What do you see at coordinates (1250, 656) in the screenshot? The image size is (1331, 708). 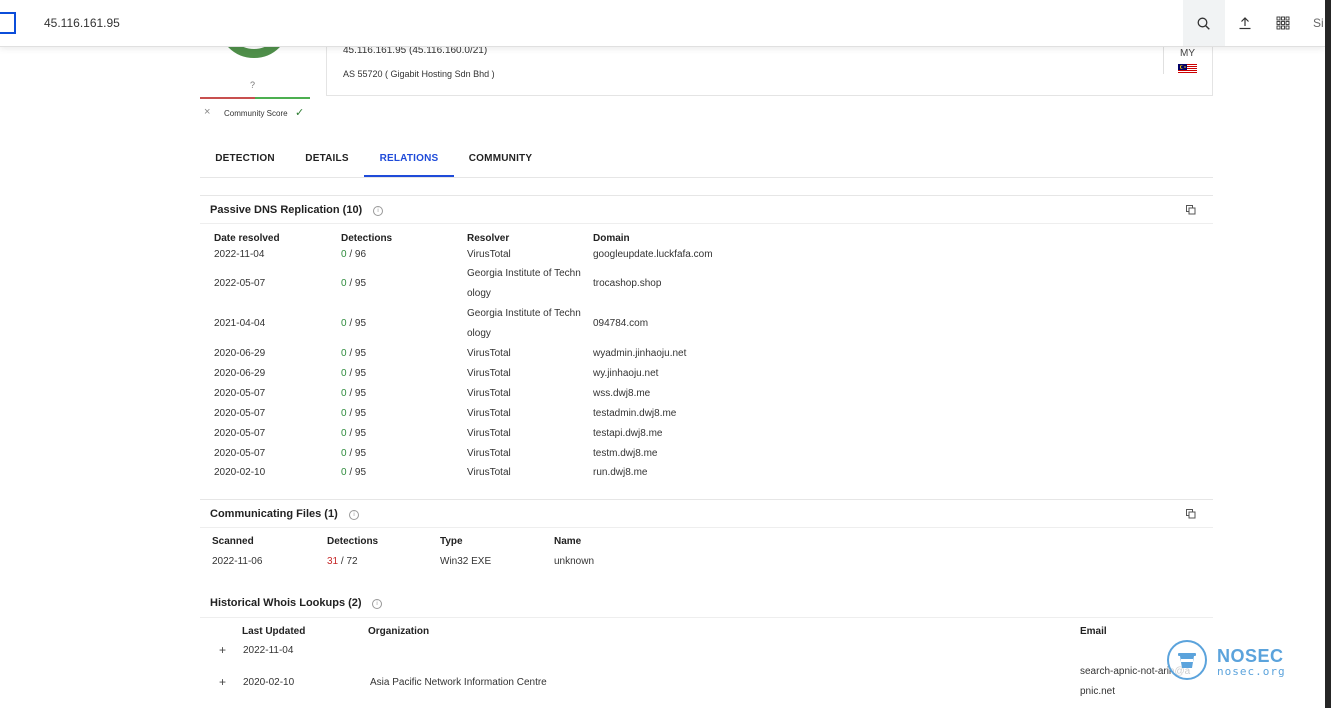 I see `watermark-name: NOSEC` at bounding box center [1250, 656].